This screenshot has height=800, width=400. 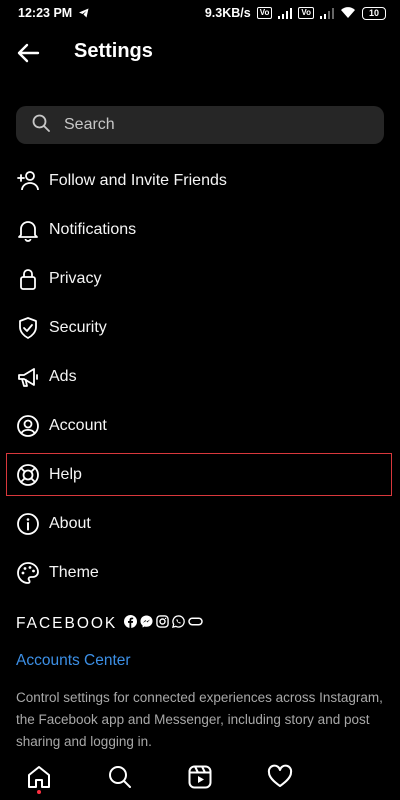 I want to click on heart-icon, so click(x=280, y=777).